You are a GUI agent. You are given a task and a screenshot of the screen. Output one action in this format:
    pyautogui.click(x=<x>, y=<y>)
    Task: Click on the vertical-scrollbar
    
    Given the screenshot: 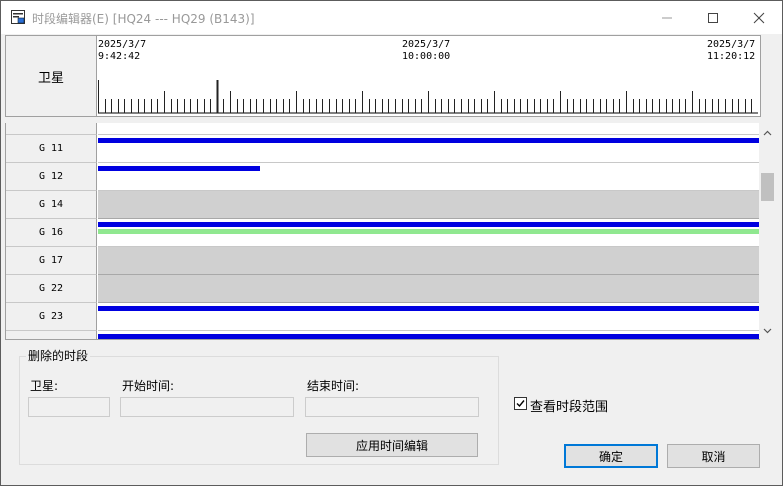 What is the action you would take?
    pyautogui.click(x=767, y=231)
    